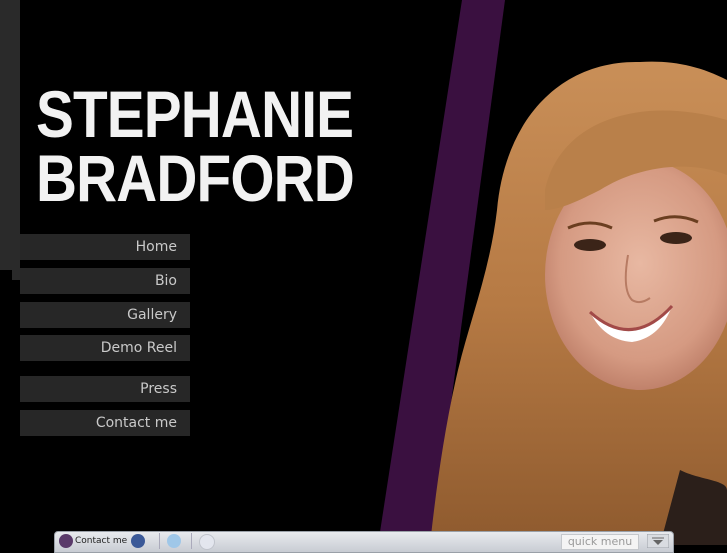  I want to click on page-title: STEPHANIE BRADFORD, so click(195, 146).